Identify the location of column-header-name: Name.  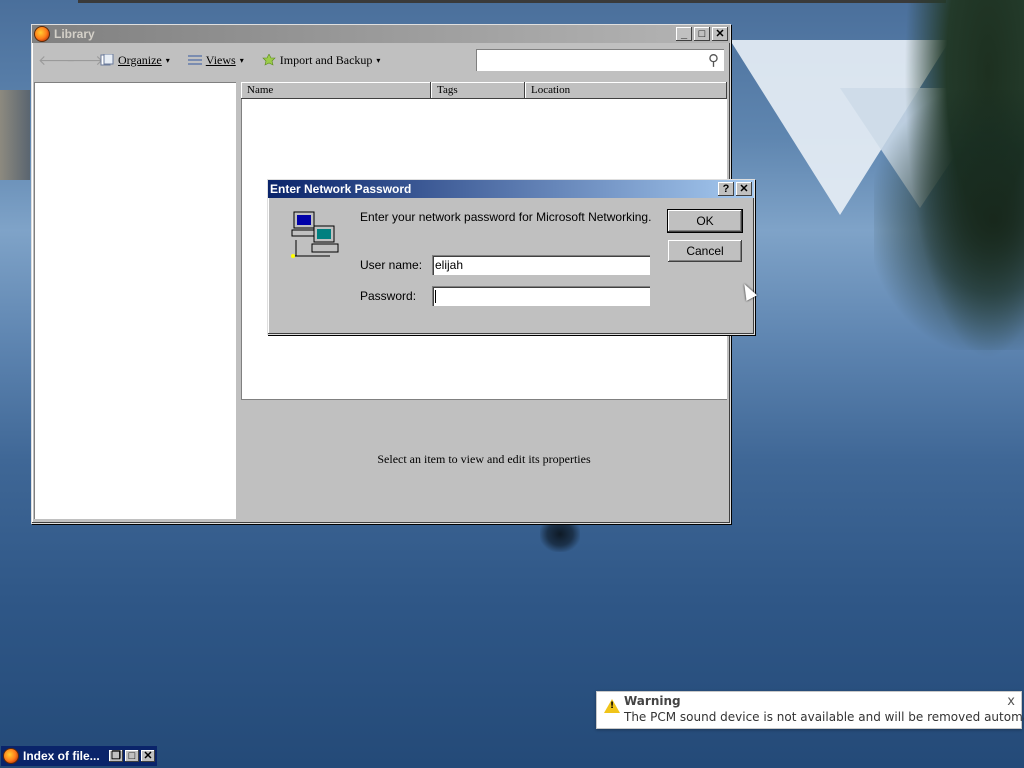
(336, 90).